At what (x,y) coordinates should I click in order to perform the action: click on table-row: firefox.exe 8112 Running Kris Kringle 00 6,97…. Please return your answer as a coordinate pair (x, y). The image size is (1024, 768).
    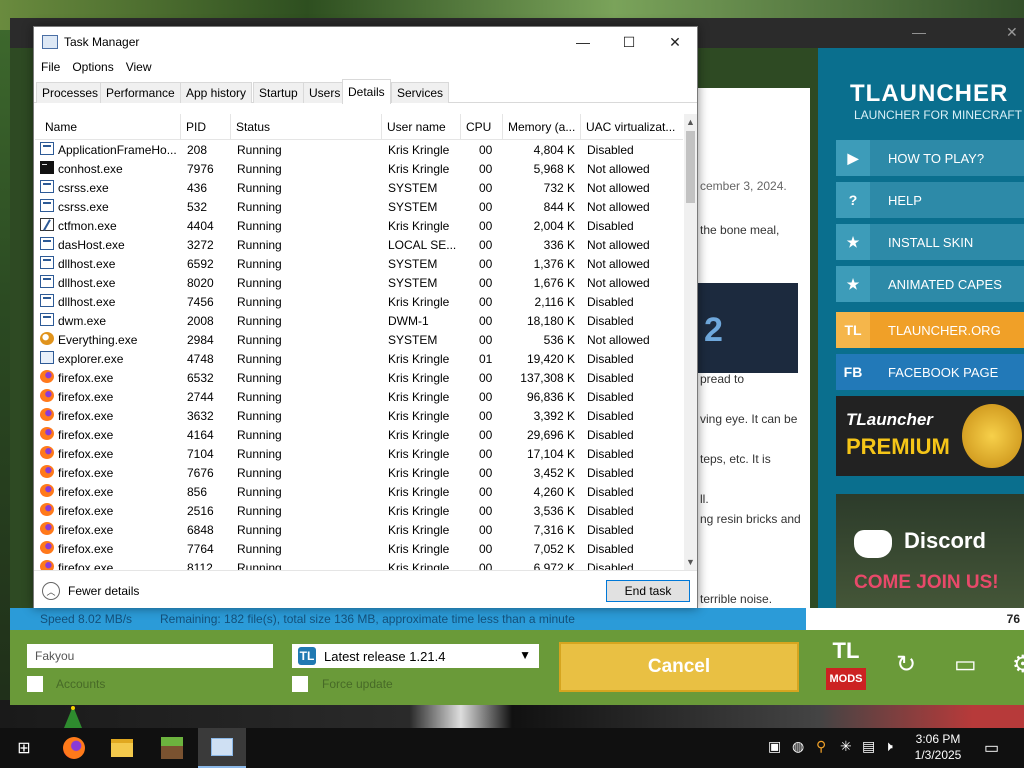
    Looking at the image, I should click on (359, 564).